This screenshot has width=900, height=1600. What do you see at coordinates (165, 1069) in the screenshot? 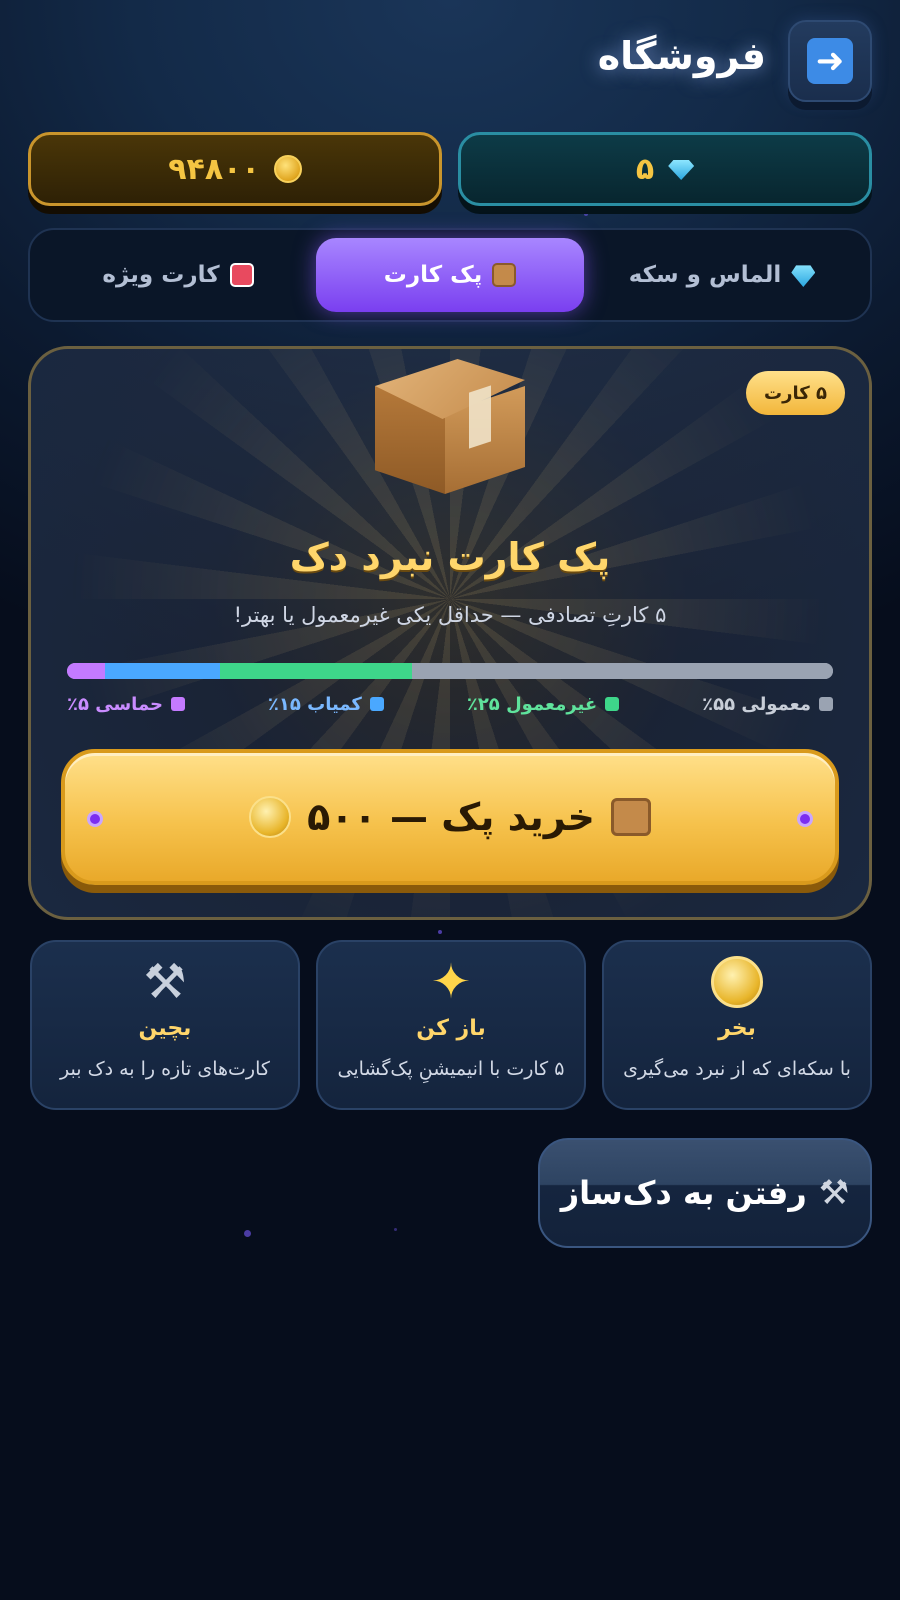
I see `info-card-desc: کارت‌های تازه را به دک ببر` at bounding box center [165, 1069].